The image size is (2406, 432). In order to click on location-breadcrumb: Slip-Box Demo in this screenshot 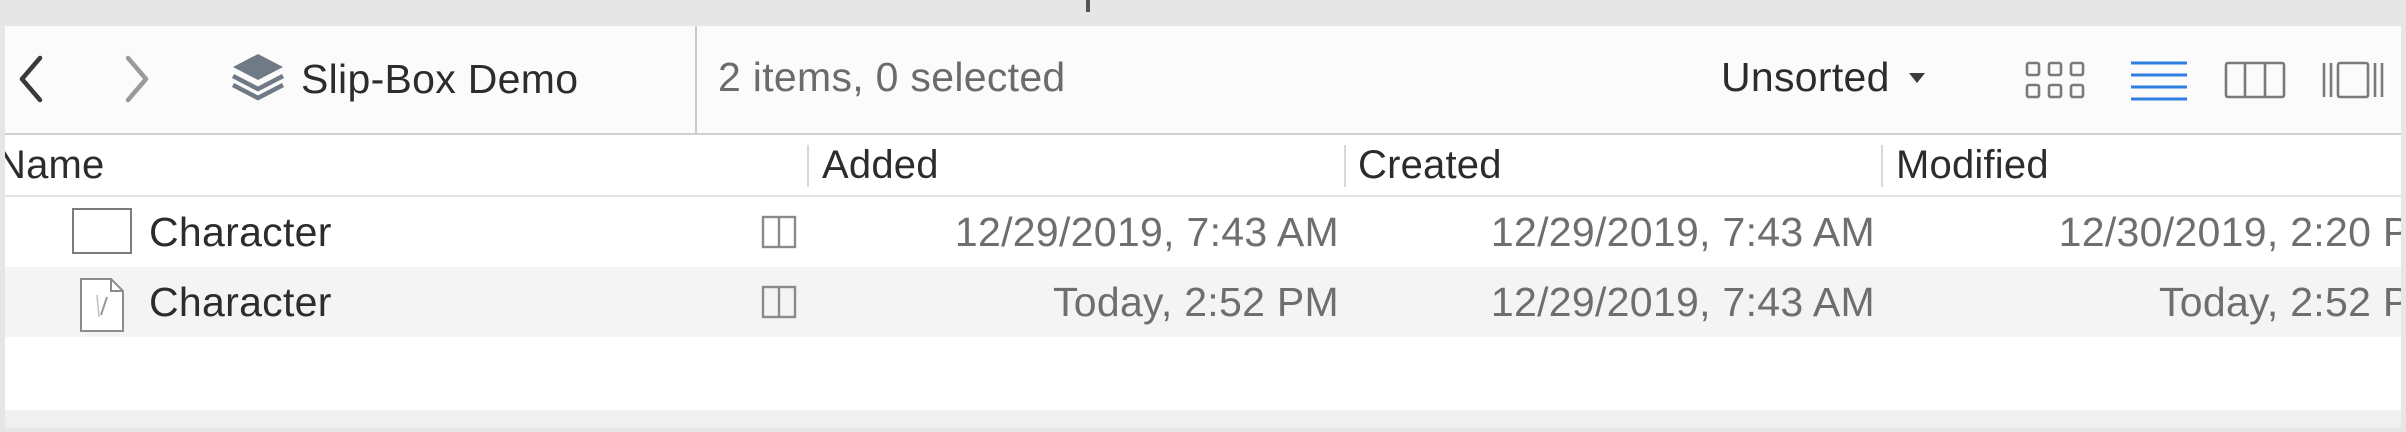, I will do `click(402, 79)`.